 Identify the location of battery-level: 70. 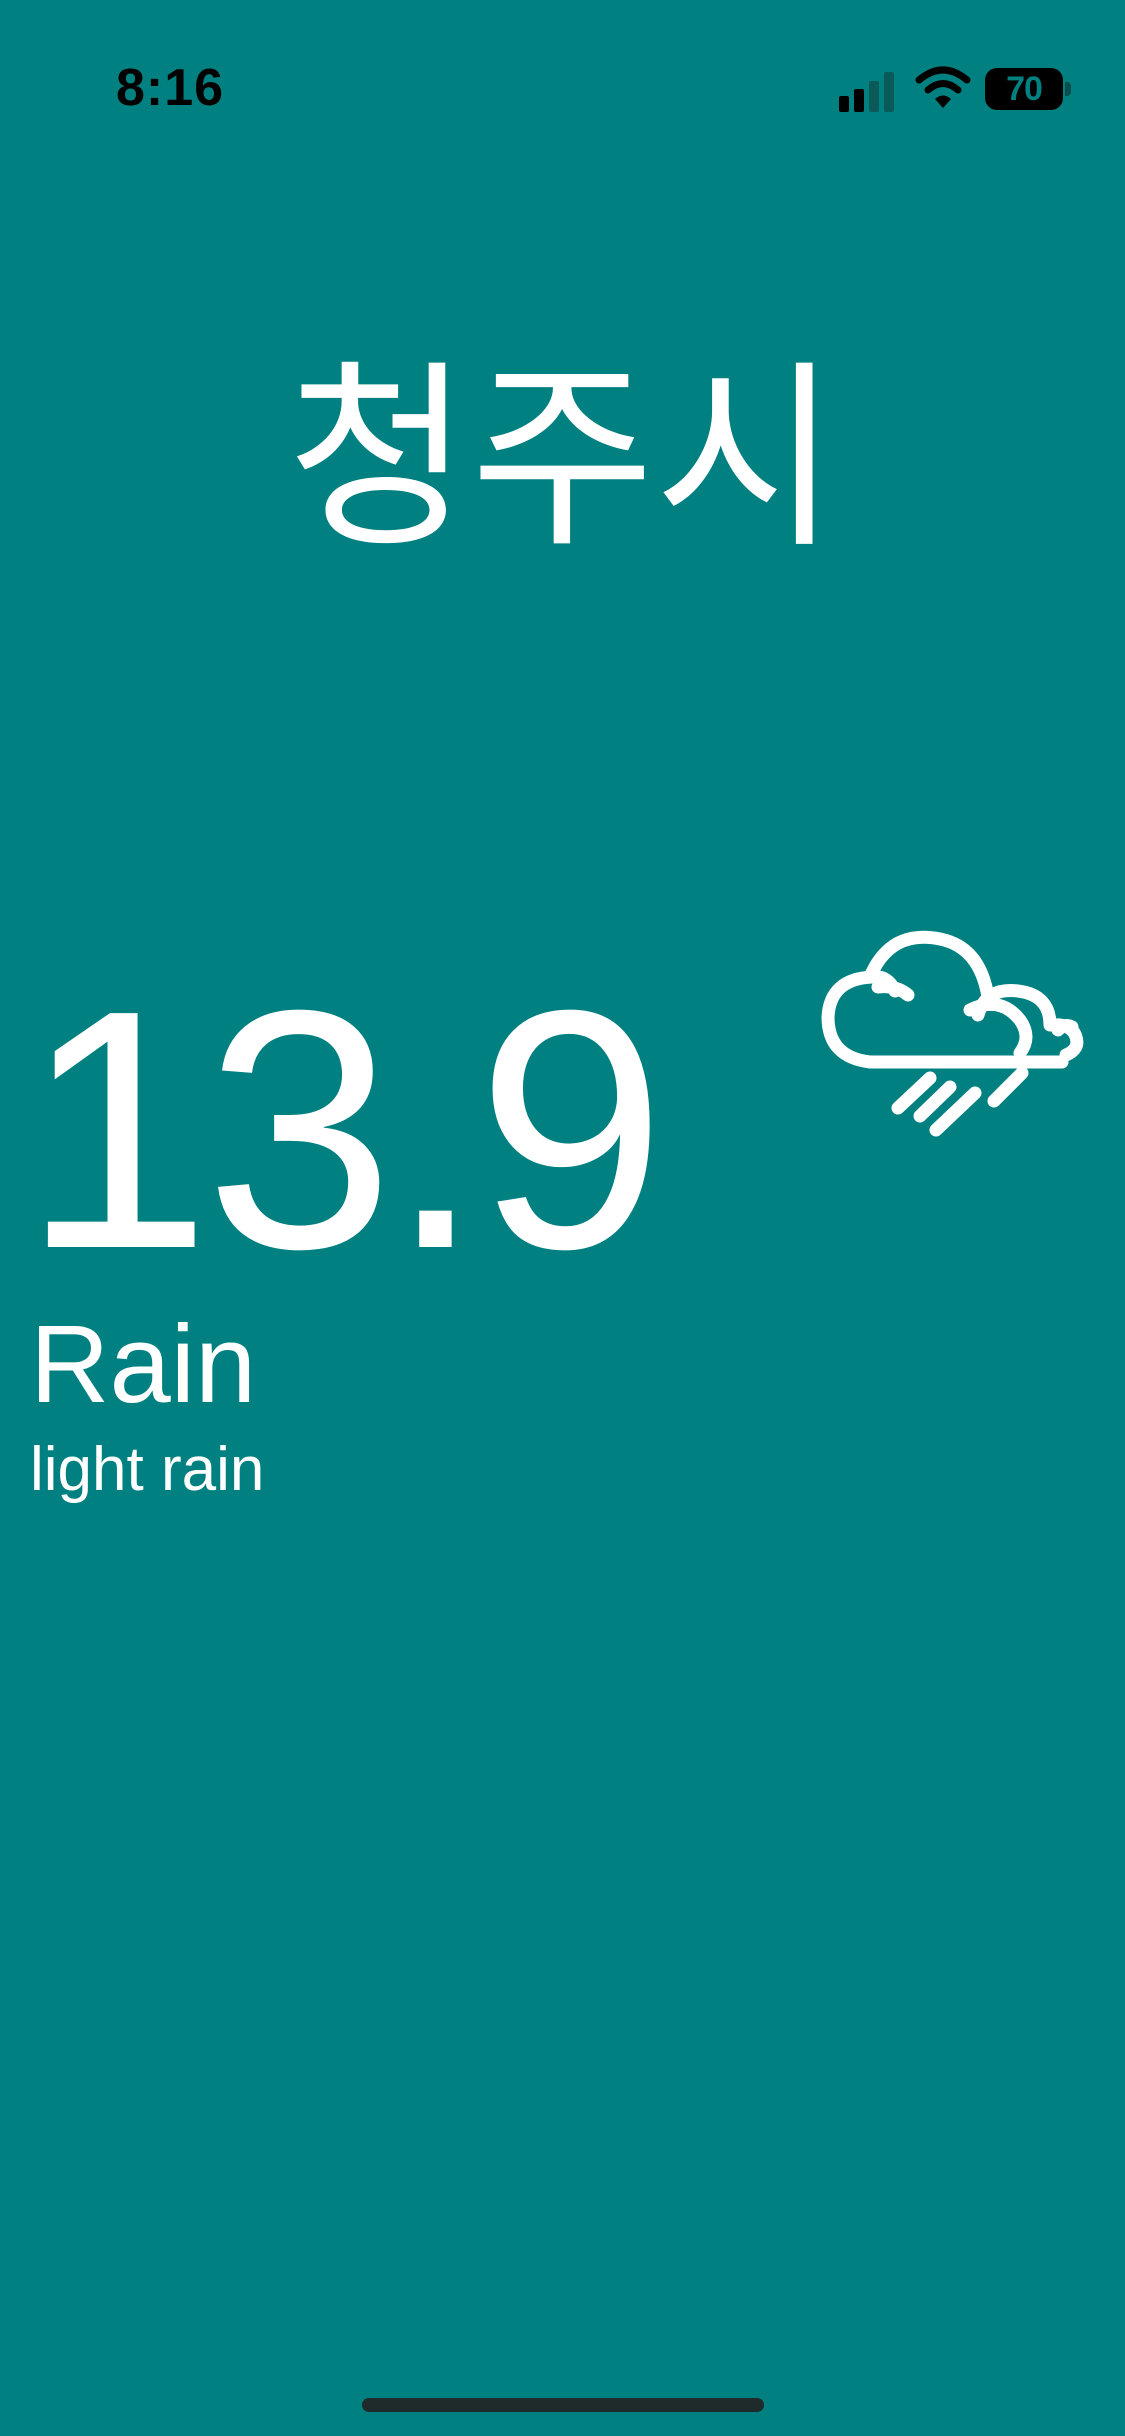
(1024, 89).